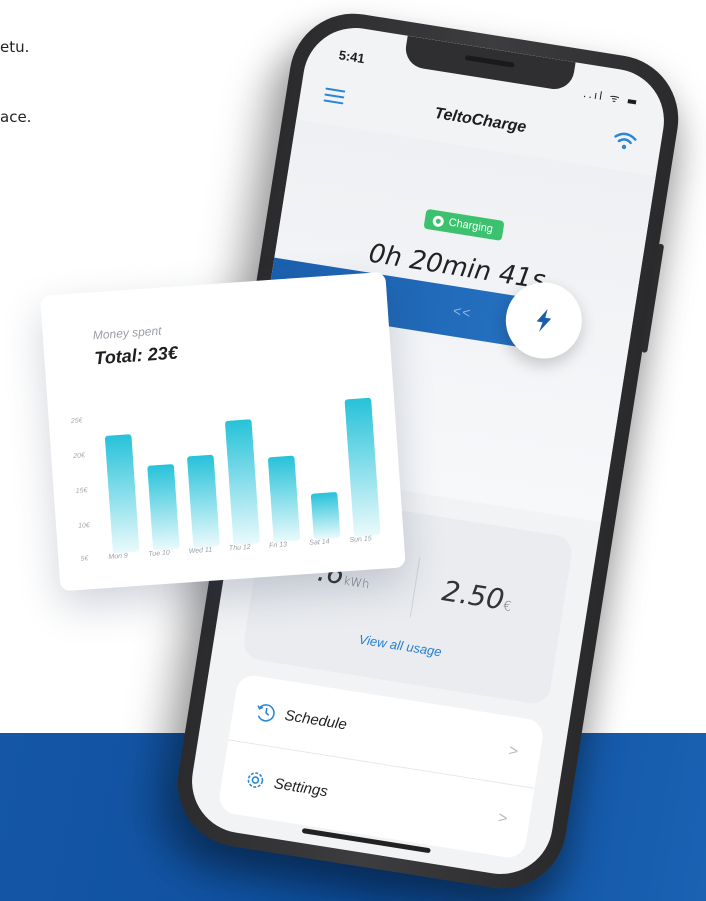  Describe the element at coordinates (319, 542) in the screenshot. I see `x-tick-label: Sat 14` at that location.